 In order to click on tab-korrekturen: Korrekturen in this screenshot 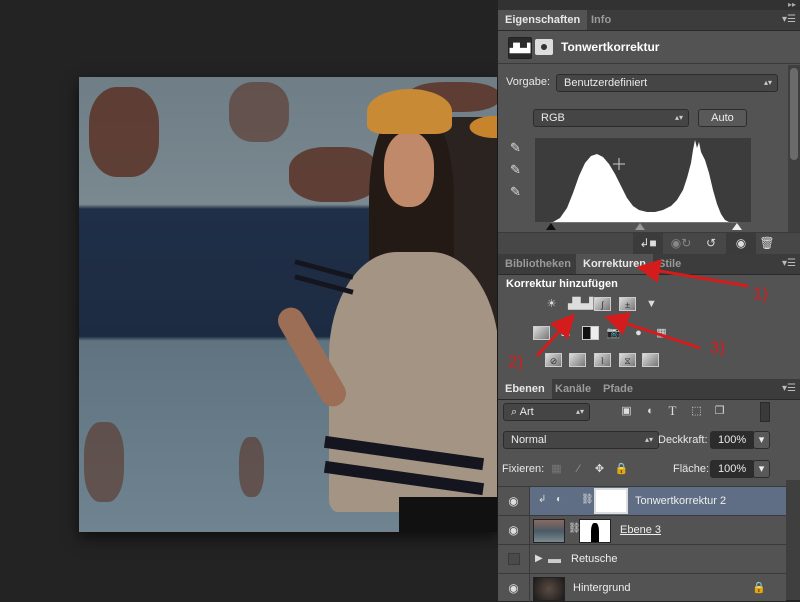, I will do `click(614, 264)`.